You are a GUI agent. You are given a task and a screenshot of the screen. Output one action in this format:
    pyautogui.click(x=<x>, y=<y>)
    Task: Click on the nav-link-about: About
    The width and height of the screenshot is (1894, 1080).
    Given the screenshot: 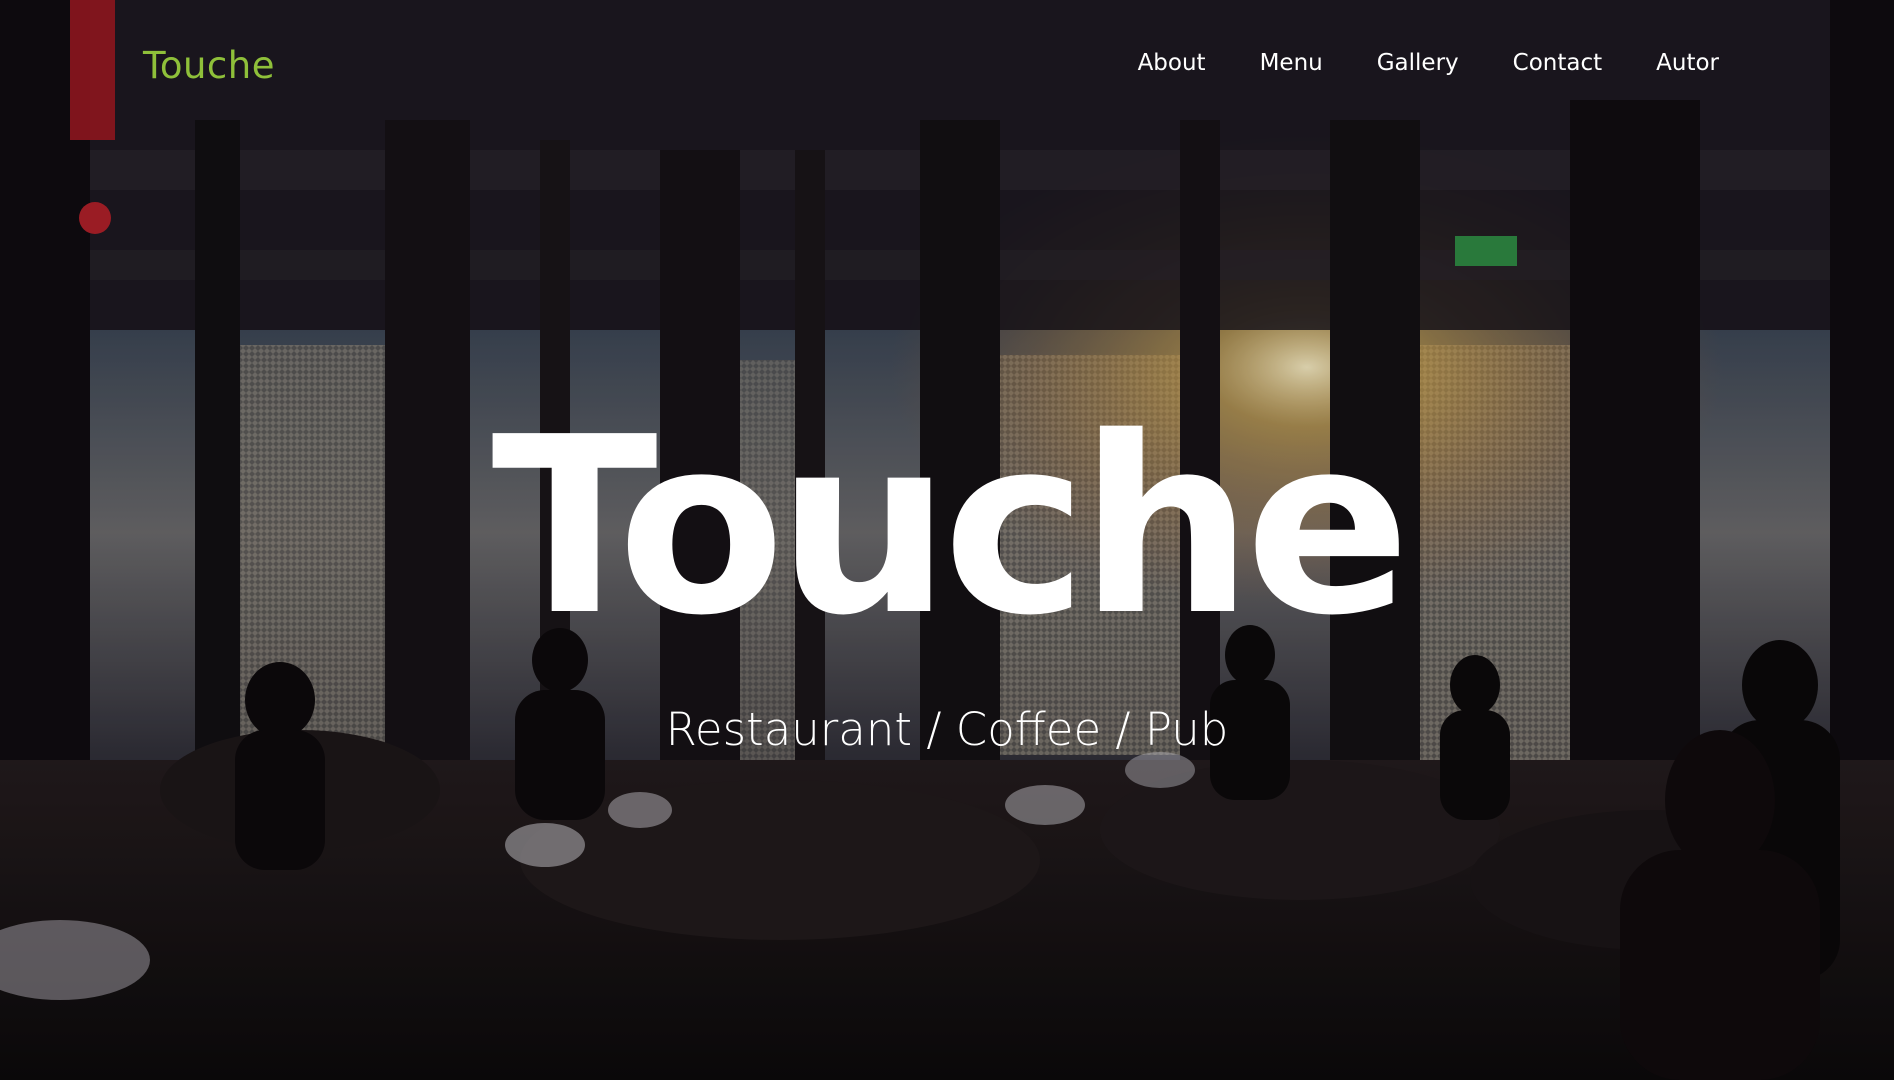 What is the action you would take?
    pyautogui.click(x=1172, y=63)
    